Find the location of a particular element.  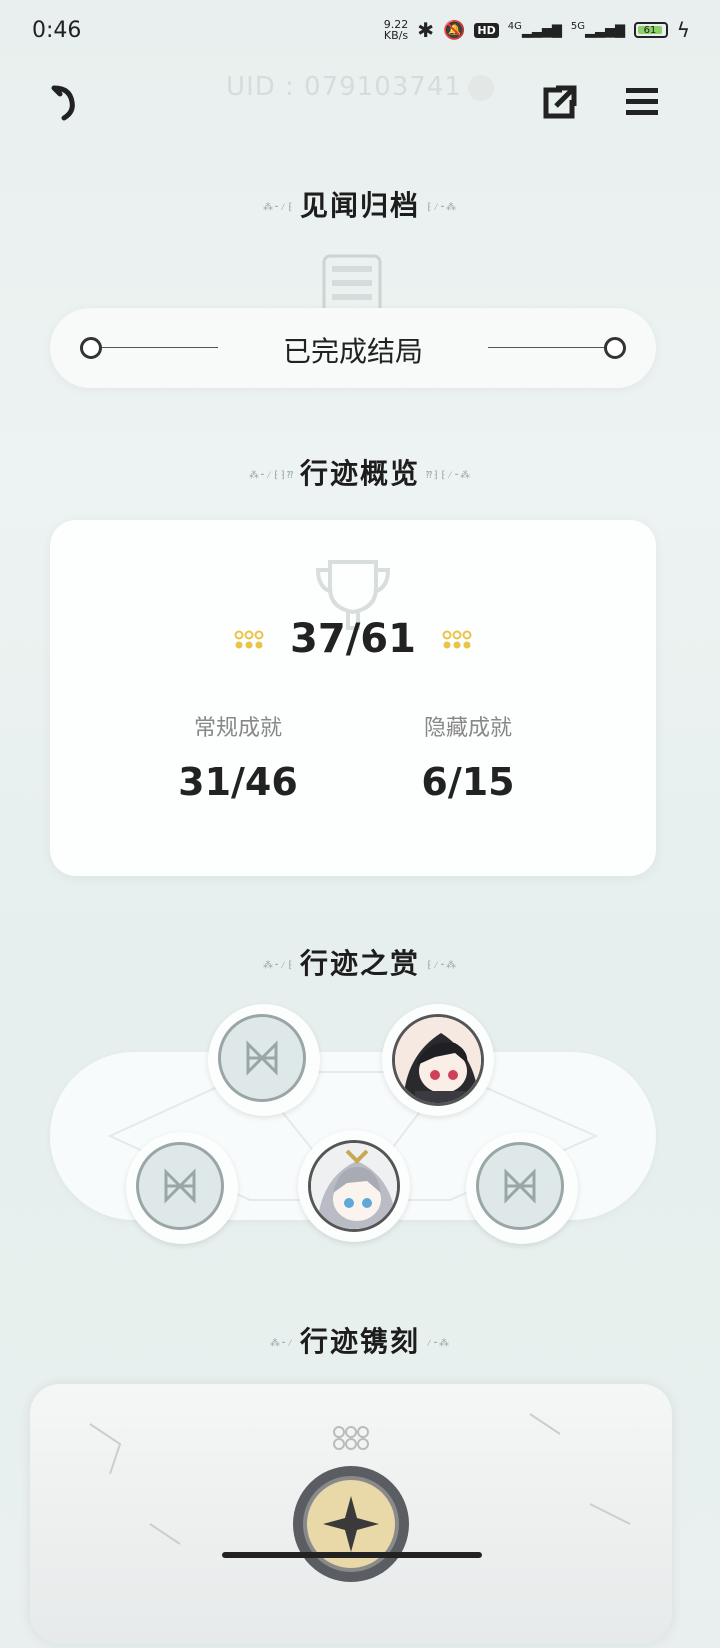

regular-achievements-value: 31/46 is located at coordinates (238, 782).